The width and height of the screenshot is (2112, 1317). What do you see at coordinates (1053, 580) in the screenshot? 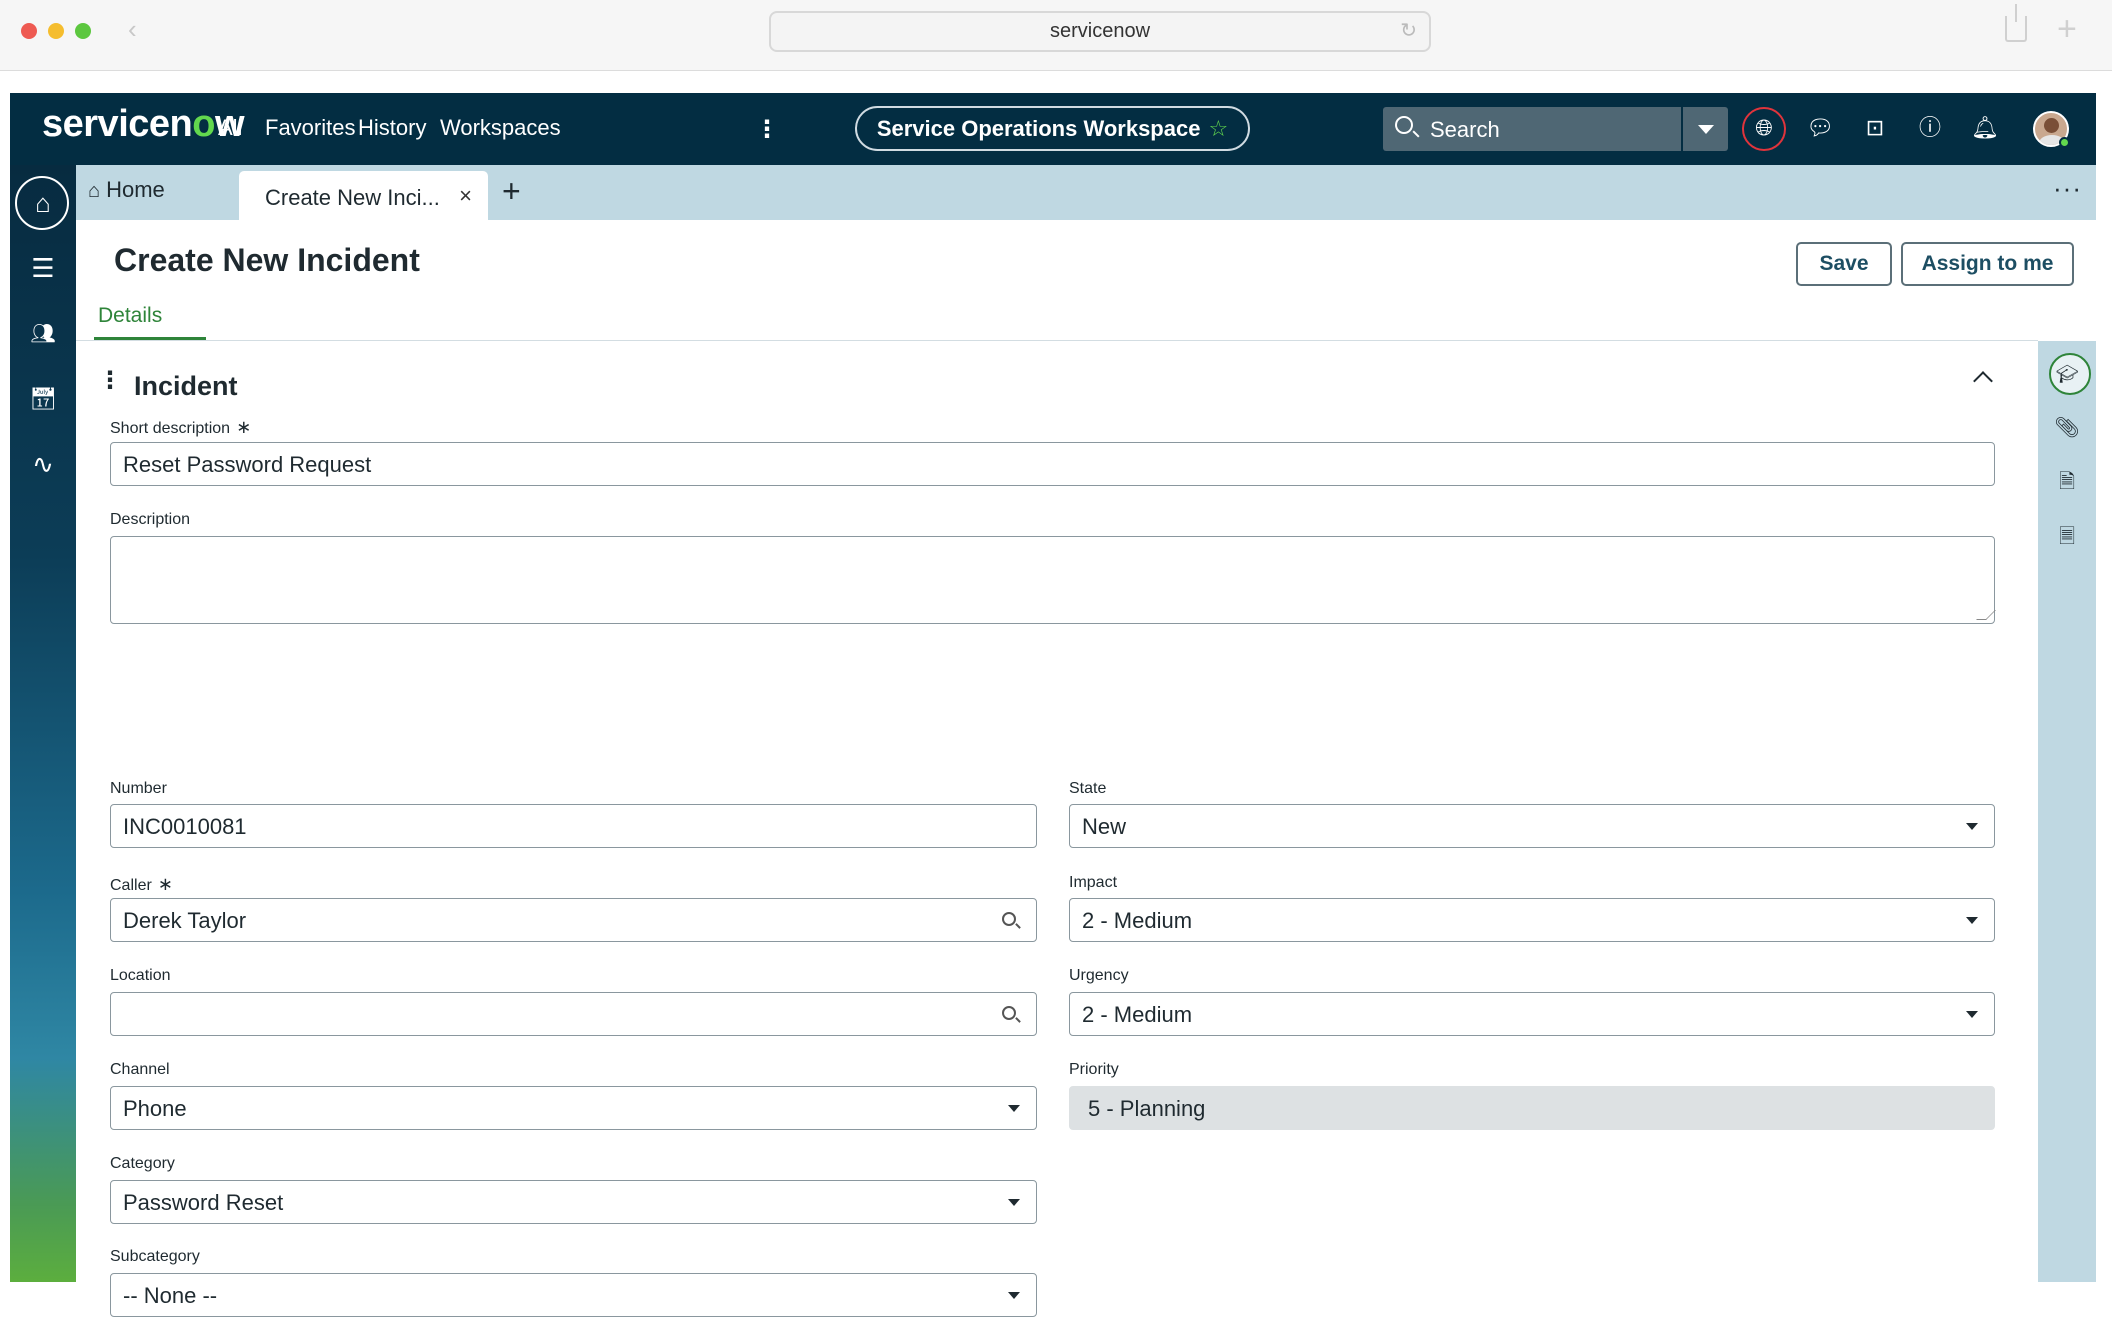
I see `description-textarea` at bounding box center [1053, 580].